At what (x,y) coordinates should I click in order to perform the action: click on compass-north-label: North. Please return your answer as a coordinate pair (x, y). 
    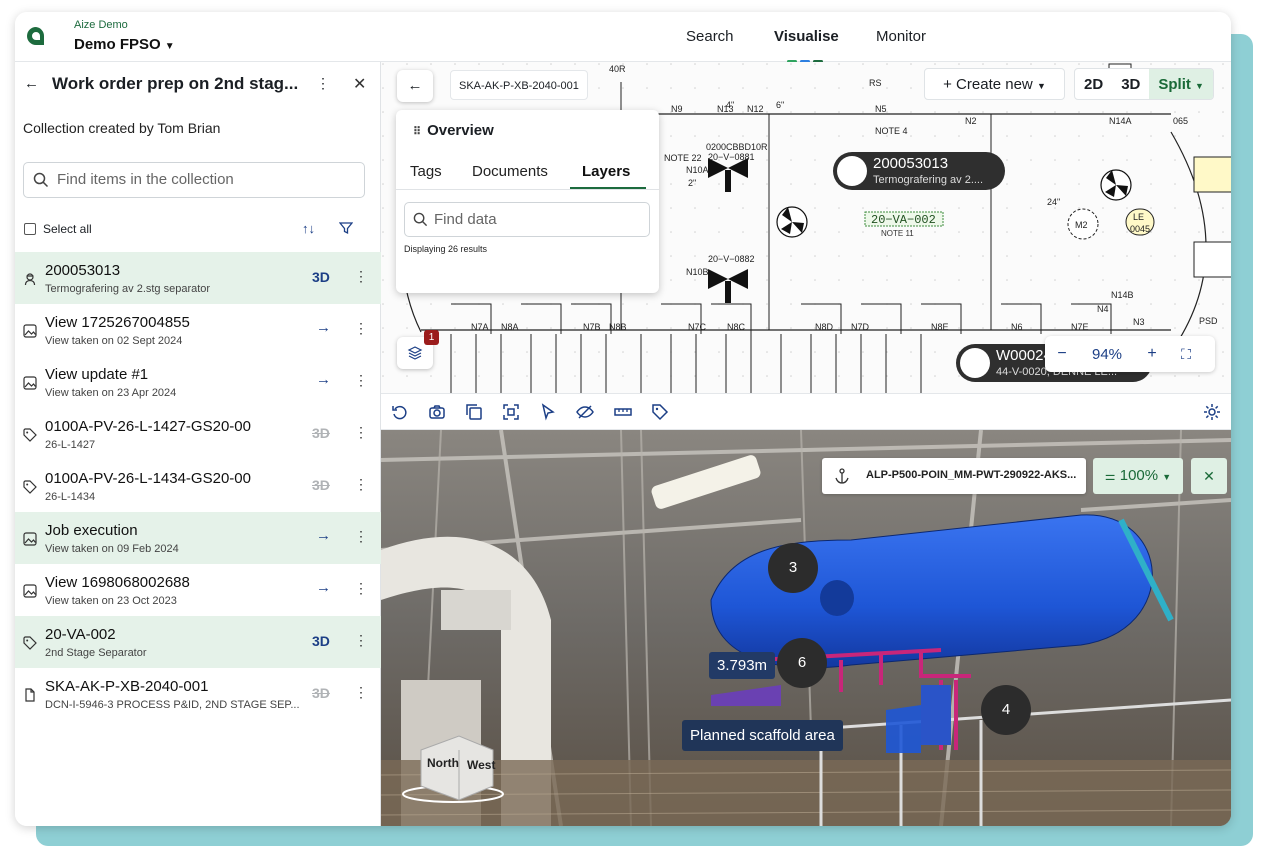
    Looking at the image, I should click on (443, 763).